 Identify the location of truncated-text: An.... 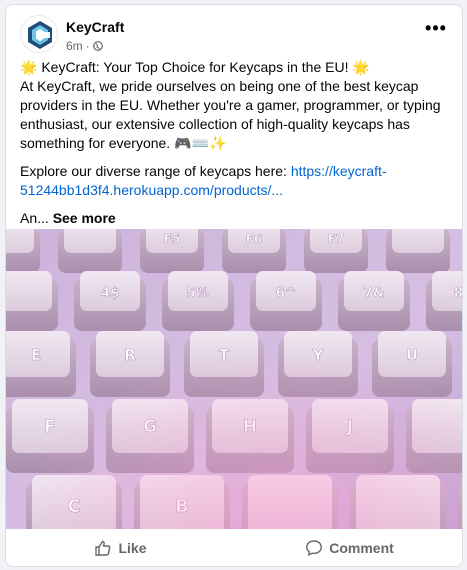
(34, 218).